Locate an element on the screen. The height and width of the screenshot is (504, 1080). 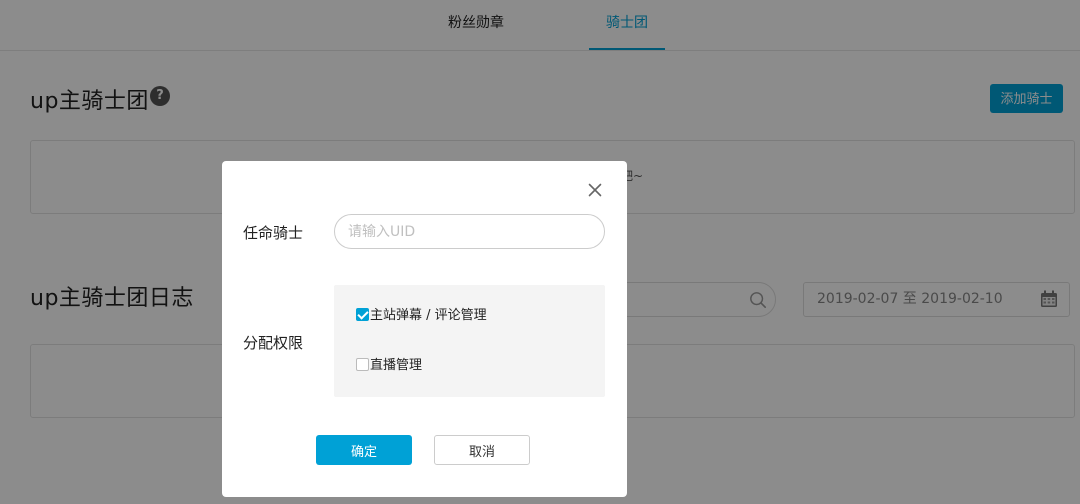
permission-live: 直播管理 is located at coordinates (389, 366).